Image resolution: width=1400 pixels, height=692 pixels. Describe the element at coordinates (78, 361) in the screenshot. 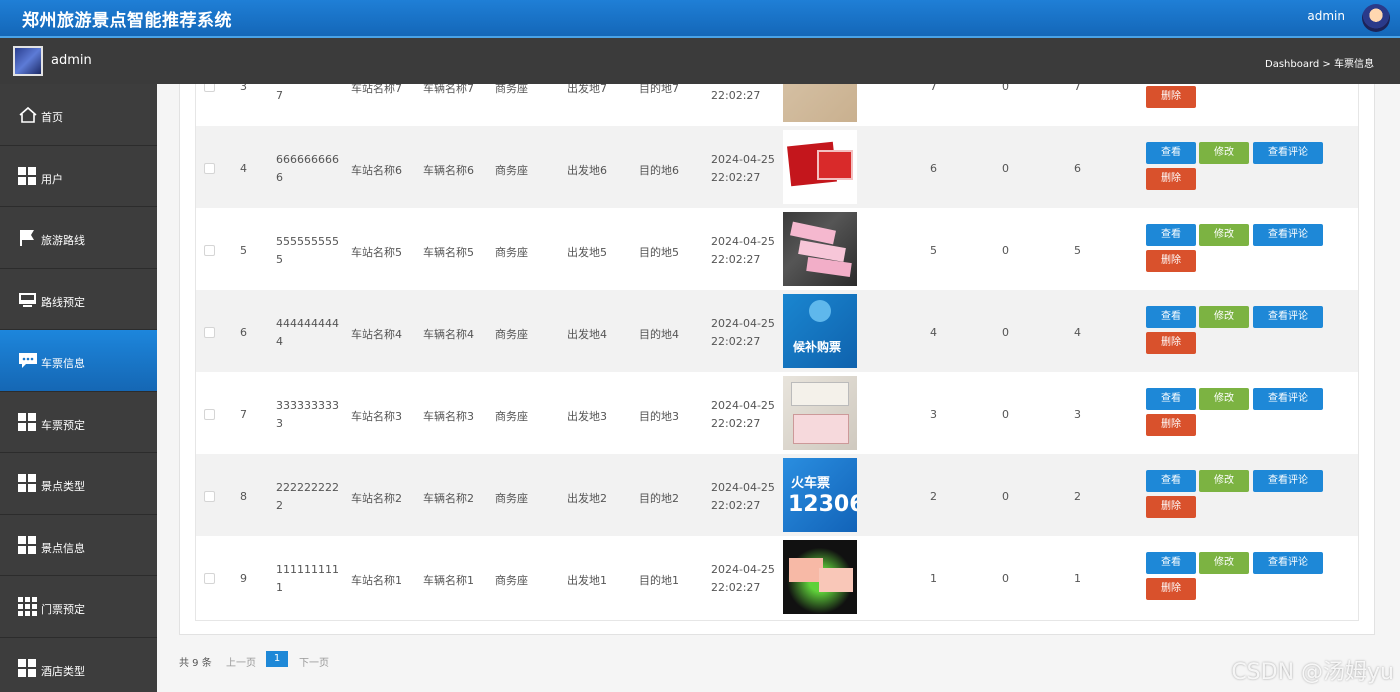

I see `sidebar-item-4: 车票信息` at that location.